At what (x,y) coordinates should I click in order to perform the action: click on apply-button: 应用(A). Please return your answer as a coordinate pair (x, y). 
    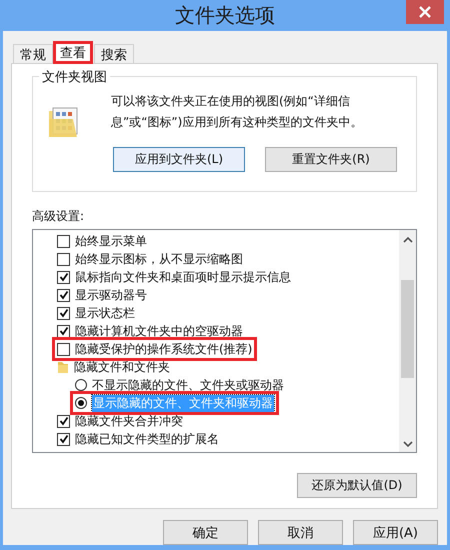
    Looking at the image, I should click on (395, 532).